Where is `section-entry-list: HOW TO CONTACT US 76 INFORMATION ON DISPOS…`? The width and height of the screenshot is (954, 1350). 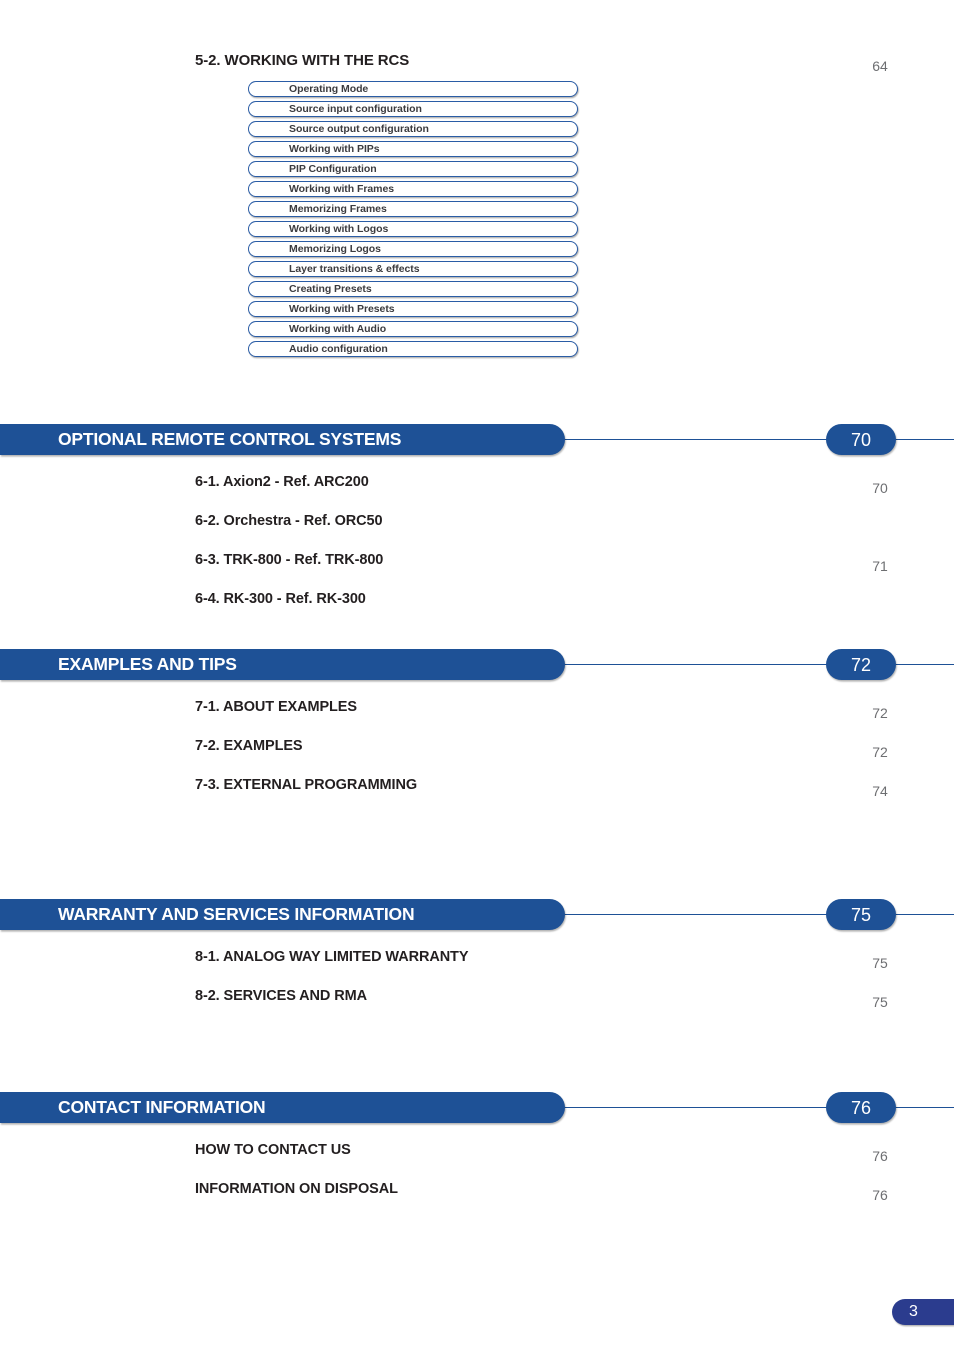 section-entry-list: HOW TO CONTACT US 76 INFORMATION ON DISPOS… is located at coordinates (477, 1172).